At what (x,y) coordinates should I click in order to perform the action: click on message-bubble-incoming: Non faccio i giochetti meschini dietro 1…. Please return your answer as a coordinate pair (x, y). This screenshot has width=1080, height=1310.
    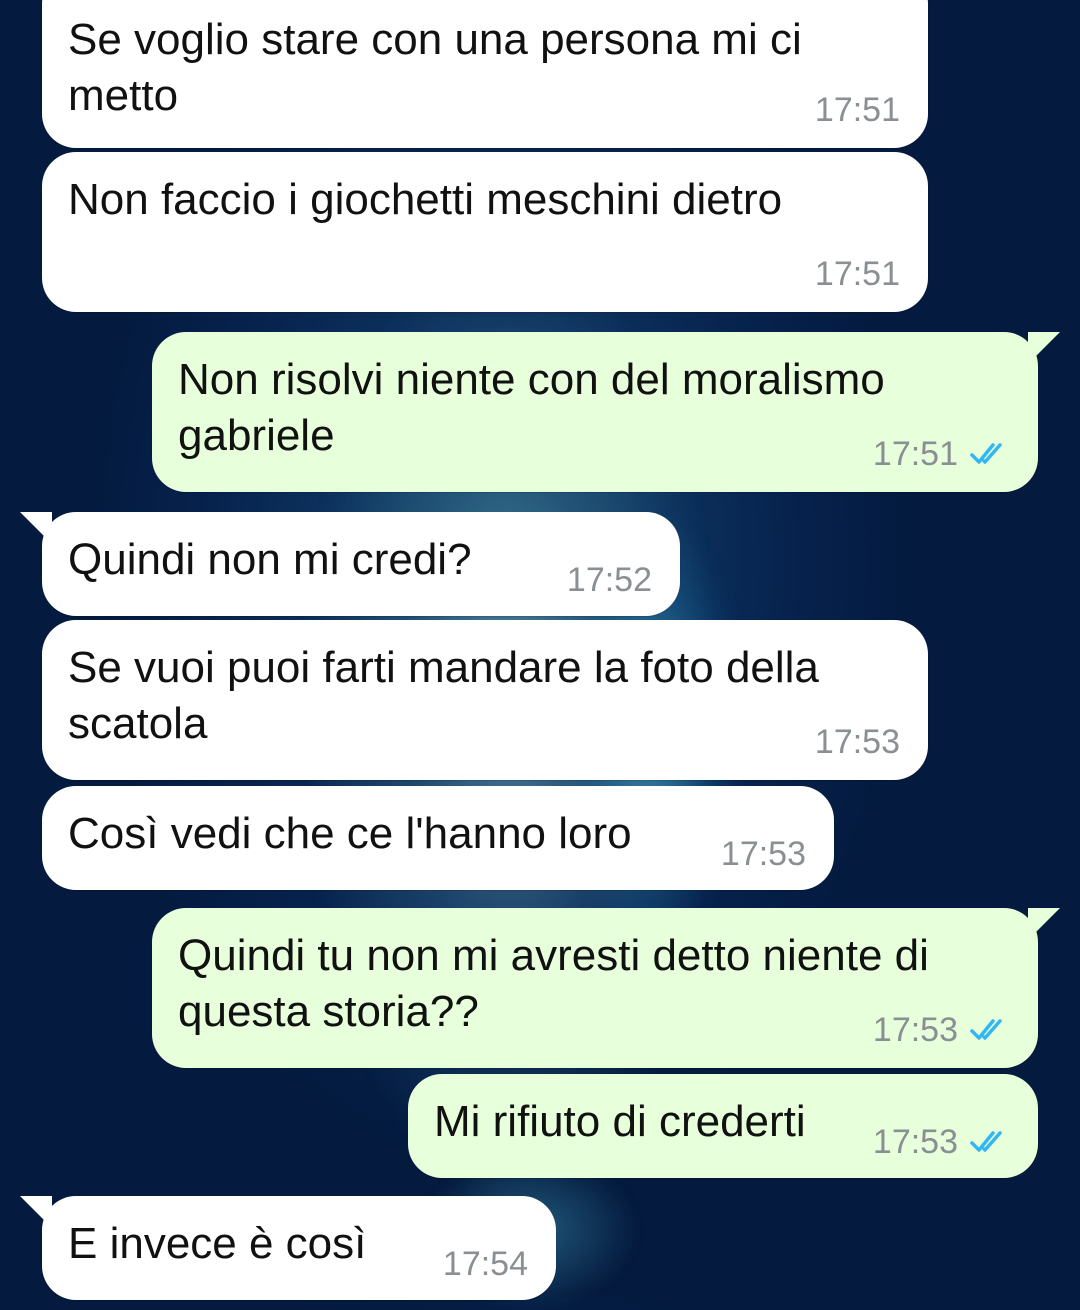
    Looking at the image, I should click on (485, 232).